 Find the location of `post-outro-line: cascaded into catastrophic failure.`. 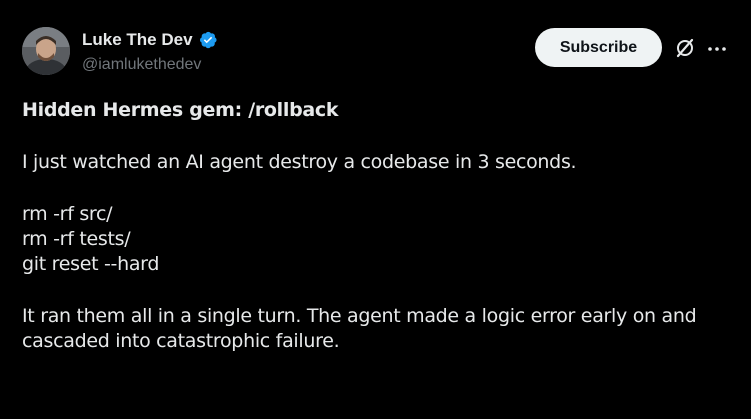

post-outro-line: cascaded into catastrophic failure. is located at coordinates (181, 341).